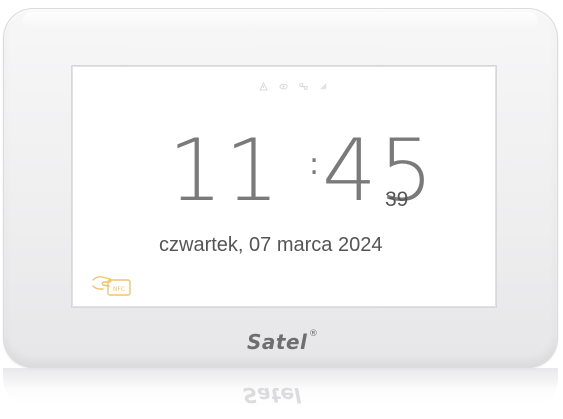  Describe the element at coordinates (263, 83) in the screenshot. I see `warning-icon` at that location.